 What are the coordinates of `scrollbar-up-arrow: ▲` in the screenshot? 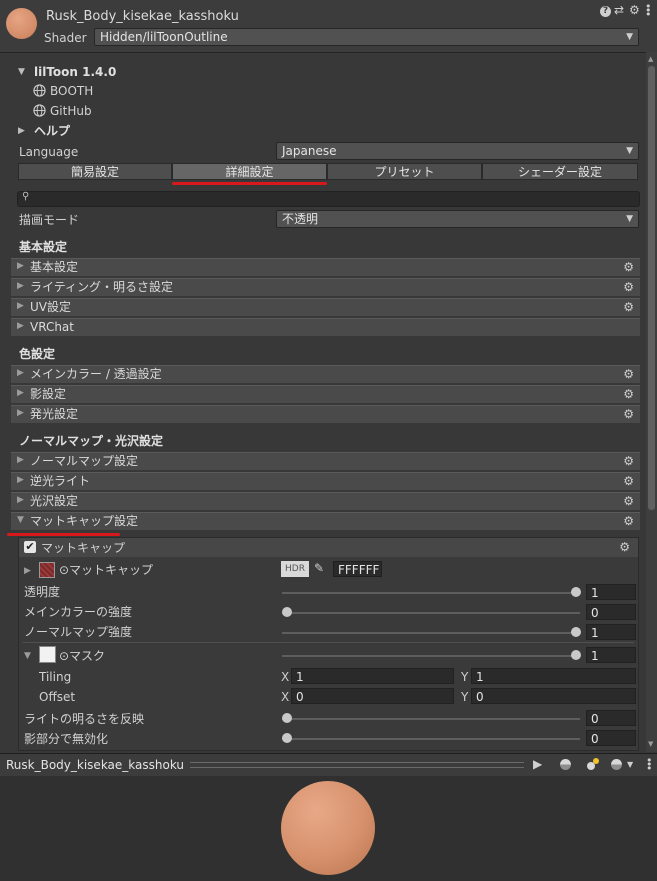 It's located at (650, 59).